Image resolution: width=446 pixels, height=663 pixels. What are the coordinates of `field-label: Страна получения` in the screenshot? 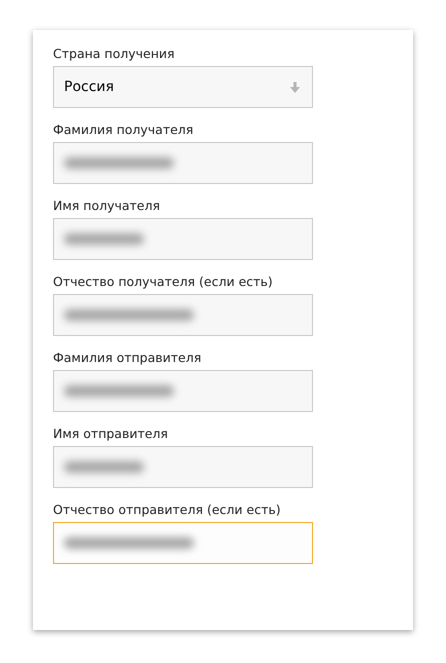 It's located at (114, 53).